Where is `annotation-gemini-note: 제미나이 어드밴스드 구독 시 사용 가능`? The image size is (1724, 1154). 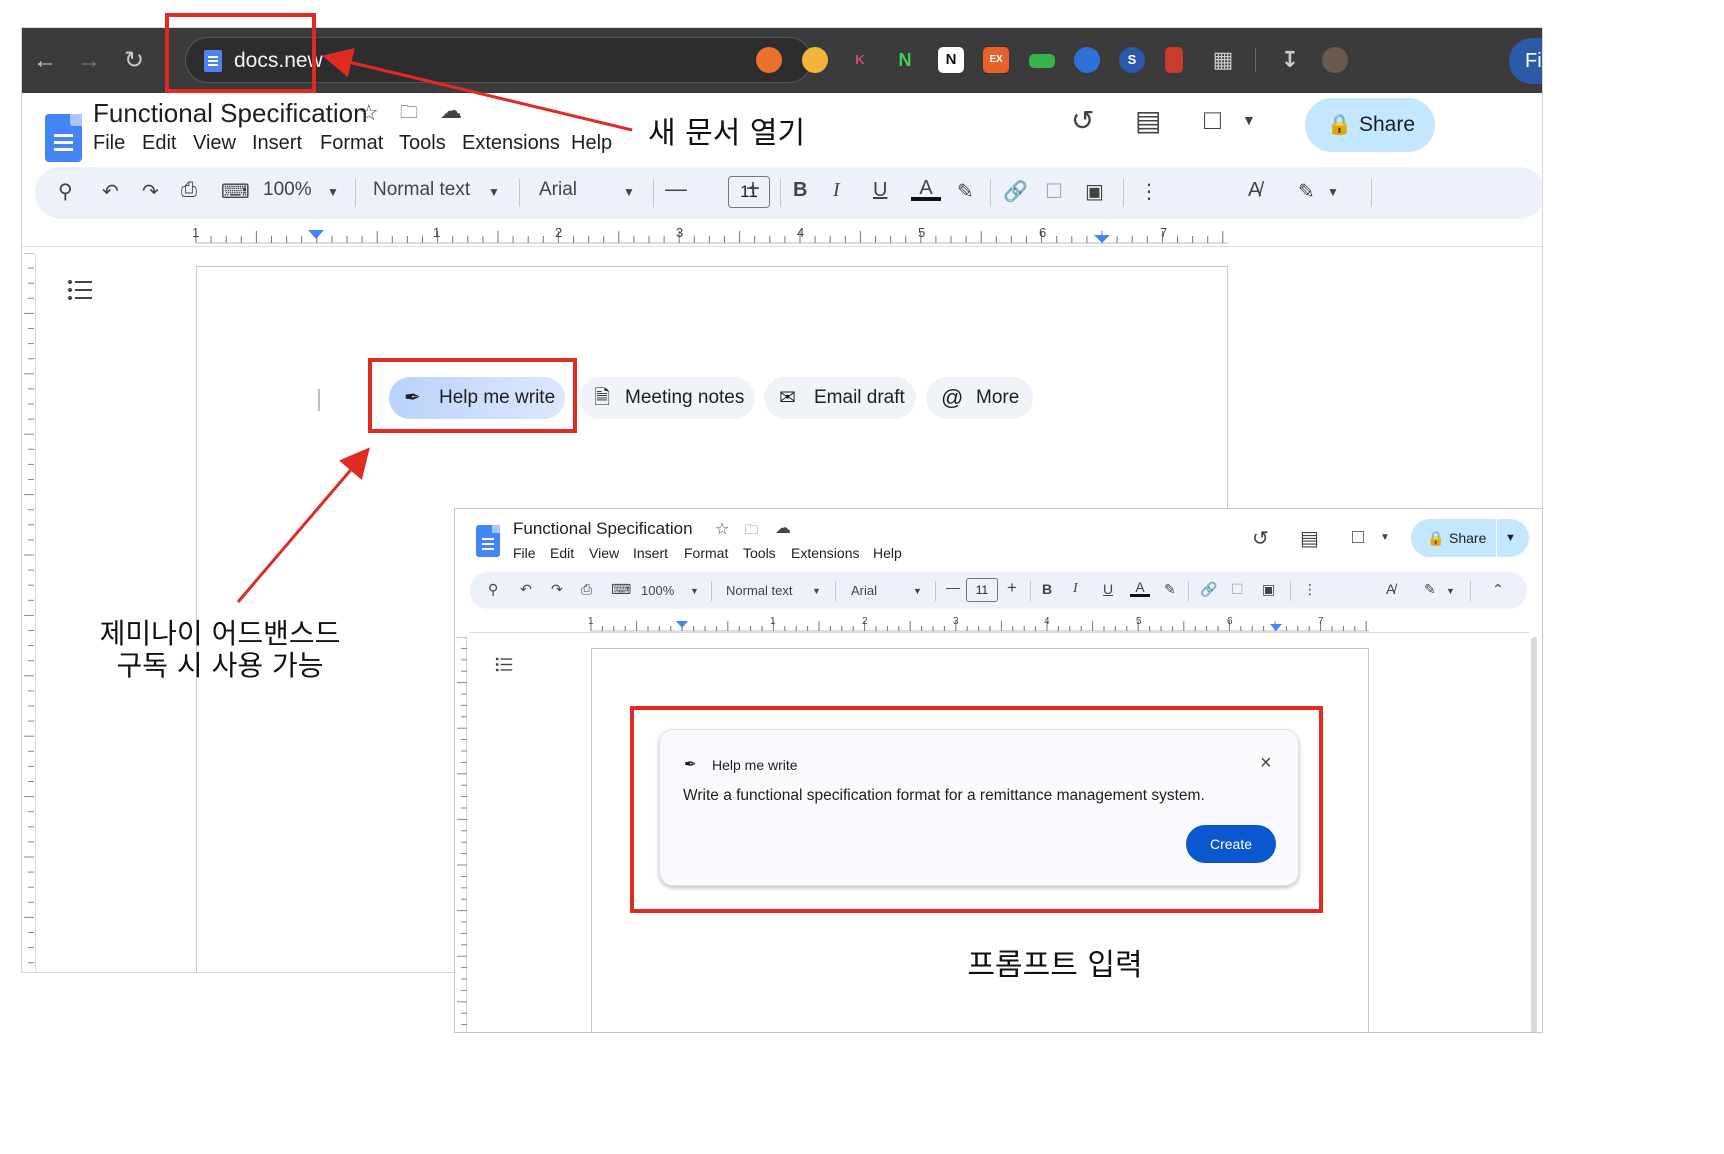 annotation-gemini-note: 제미나이 어드밴스드 구독 시 사용 가능 is located at coordinates (220, 650).